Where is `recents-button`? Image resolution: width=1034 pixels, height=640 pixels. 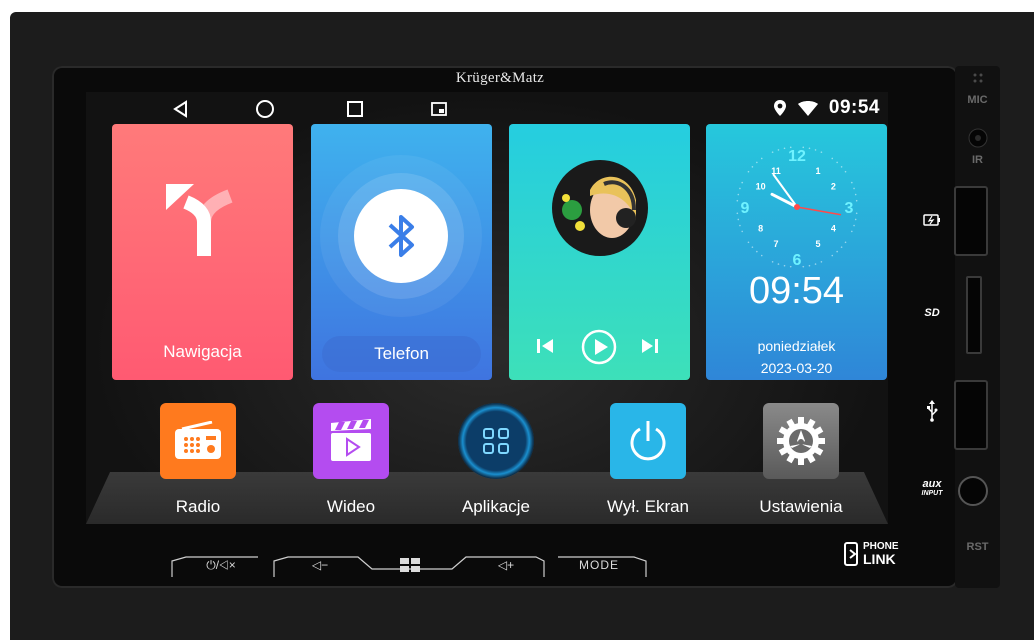
recents-button is located at coordinates (355, 109).